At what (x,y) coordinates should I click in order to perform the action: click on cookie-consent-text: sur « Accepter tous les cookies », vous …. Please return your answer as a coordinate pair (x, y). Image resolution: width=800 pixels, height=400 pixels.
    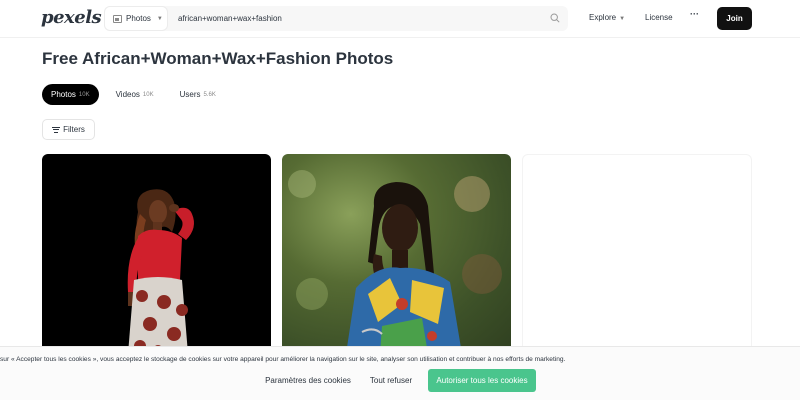
    Looking at the image, I should click on (283, 359).